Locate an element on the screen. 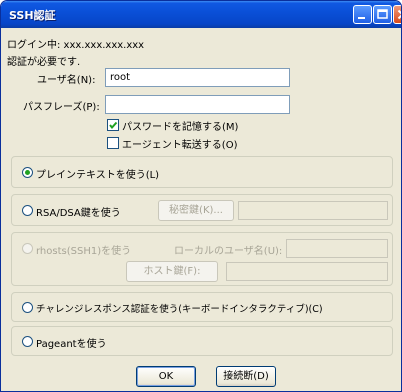 This screenshot has width=402, height=392. rsa-radio is located at coordinates (27, 210).